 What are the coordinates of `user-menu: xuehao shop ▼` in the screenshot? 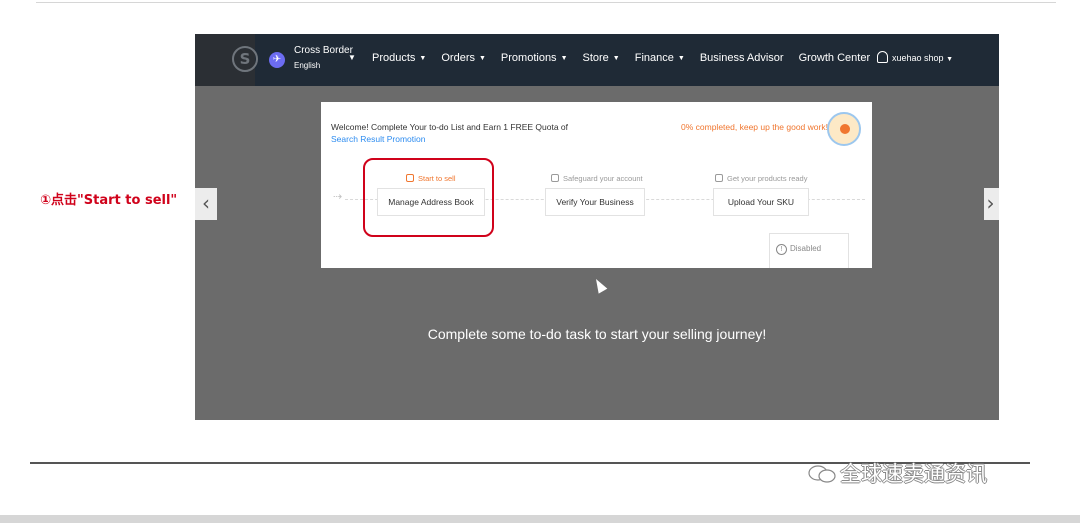 It's located at (915, 57).